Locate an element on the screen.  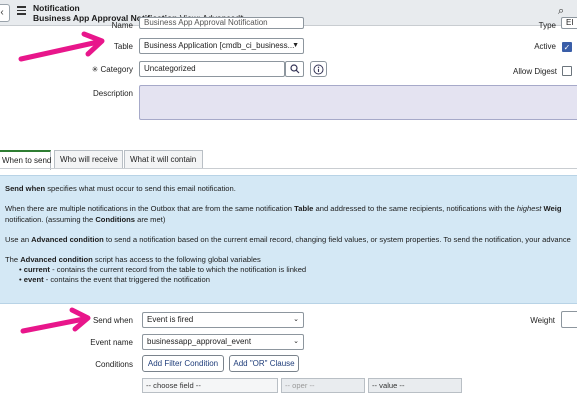
search-icon is located at coordinates (294, 69).